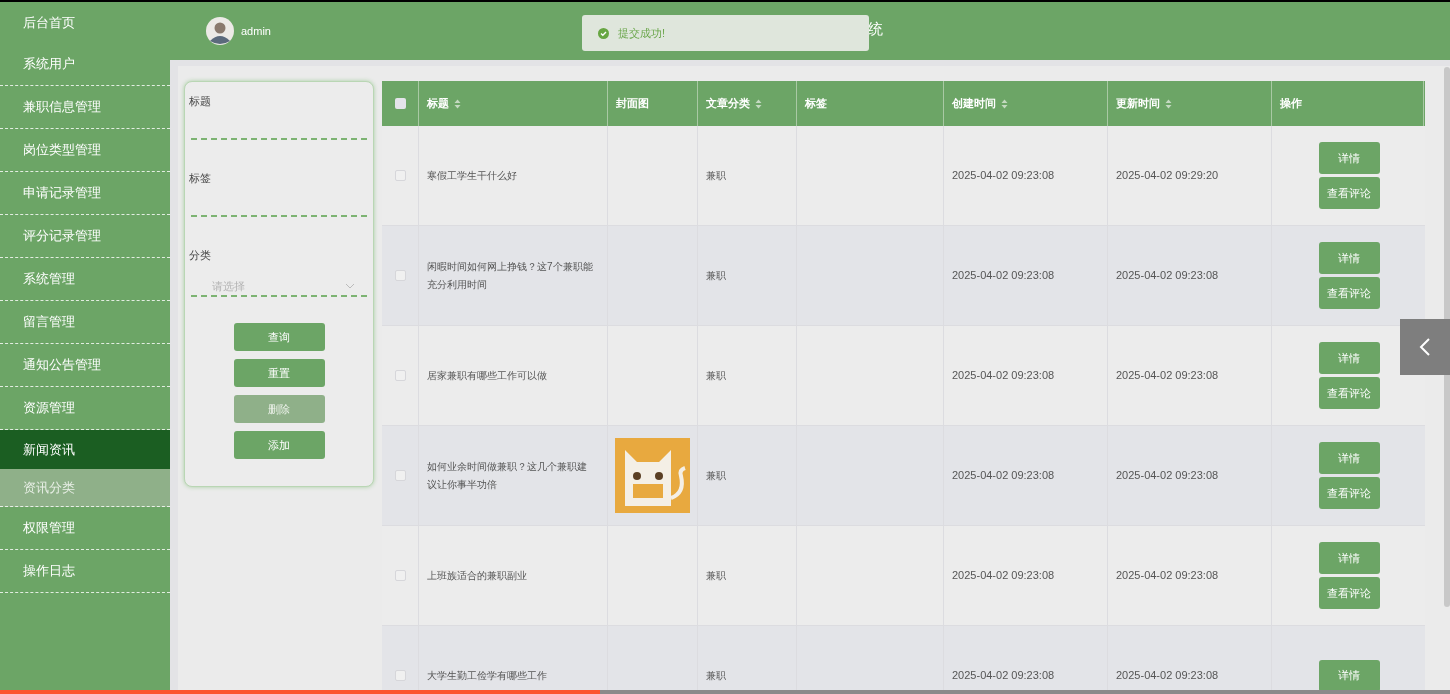  What do you see at coordinates (279, 373) in the screenshot?
I see `action-button: 重置` at bounding box center [279, 373].